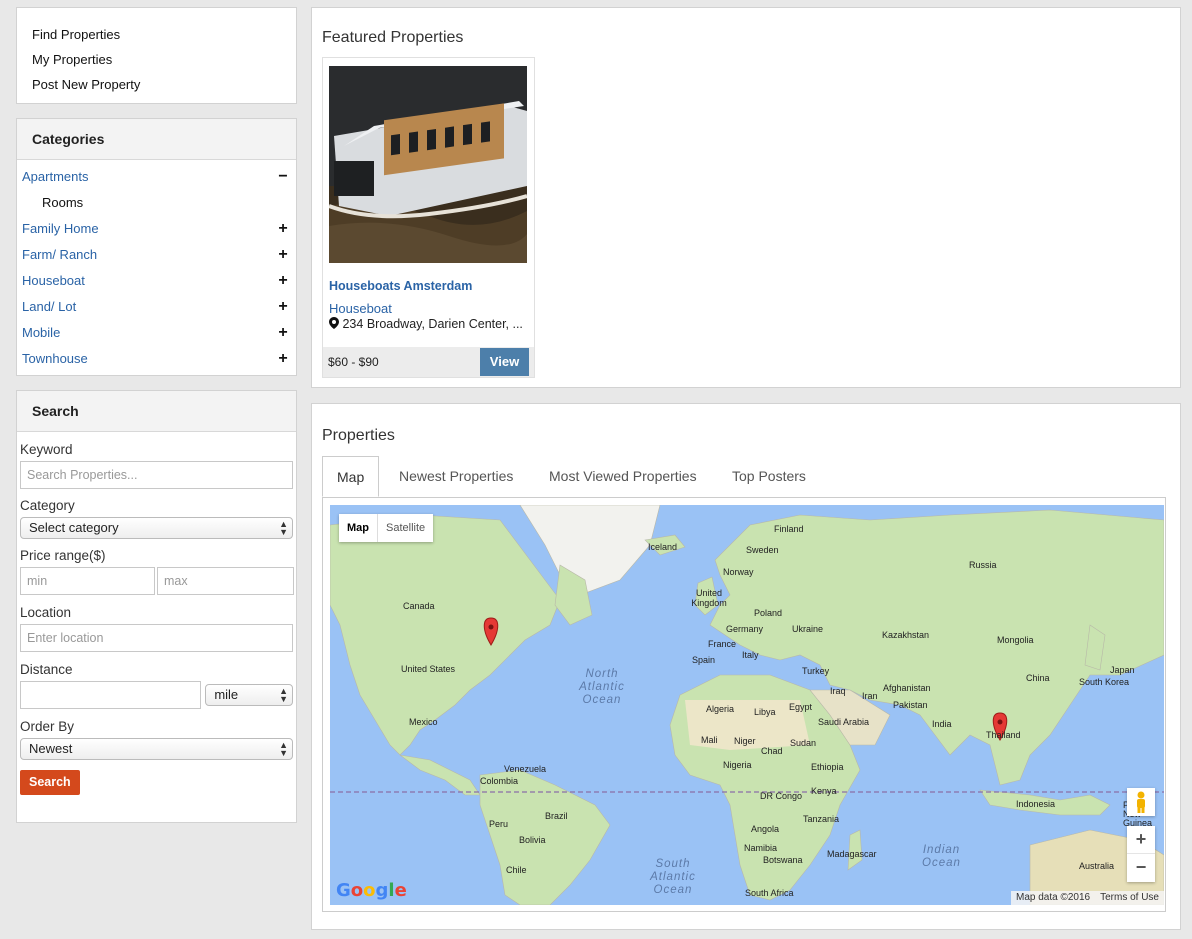 This screenshot has width=1192, height=939. What do you see at coordinates (47, 505) in the screenshot?
I see `category-label: Category` at bounding box center [47, 505].